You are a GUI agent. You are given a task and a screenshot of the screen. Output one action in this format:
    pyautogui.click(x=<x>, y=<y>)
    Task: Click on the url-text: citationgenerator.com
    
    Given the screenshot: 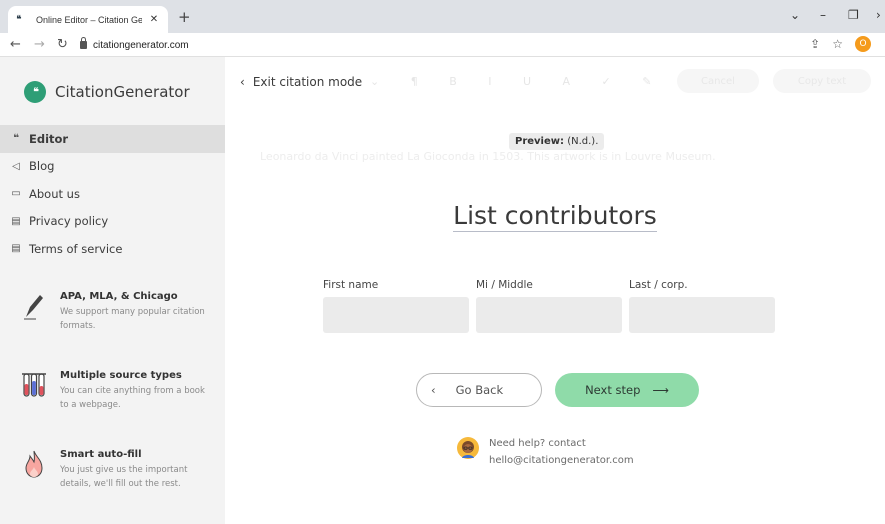 What is the action you would take?
    pyautogui.click(x=141, y=45)
    